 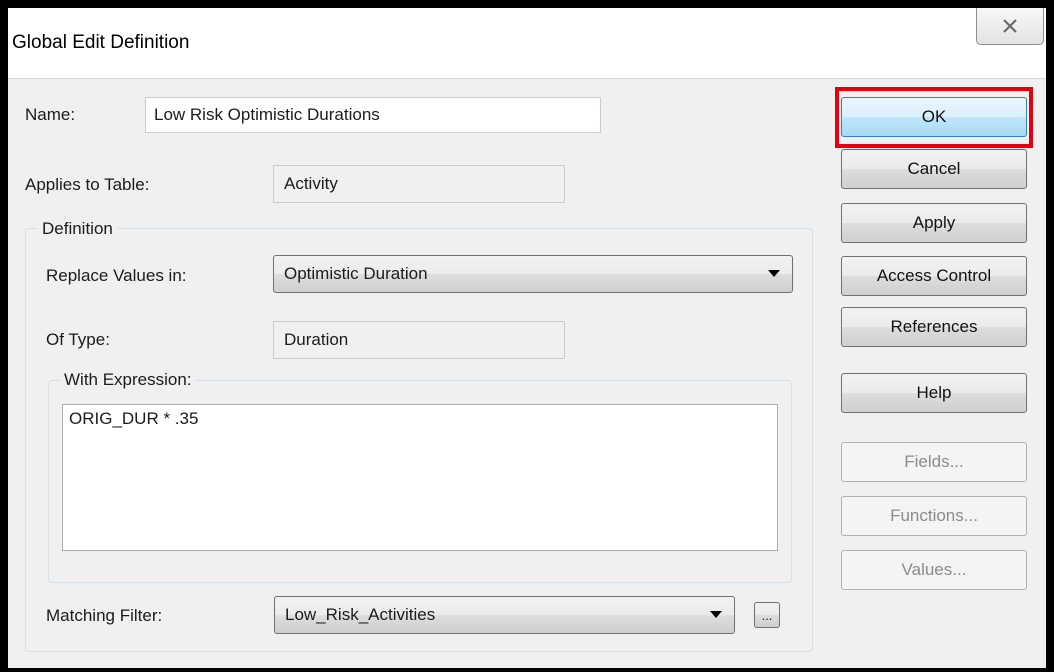 I want to click on apply-button: Apply, so click(x=934, y=223).